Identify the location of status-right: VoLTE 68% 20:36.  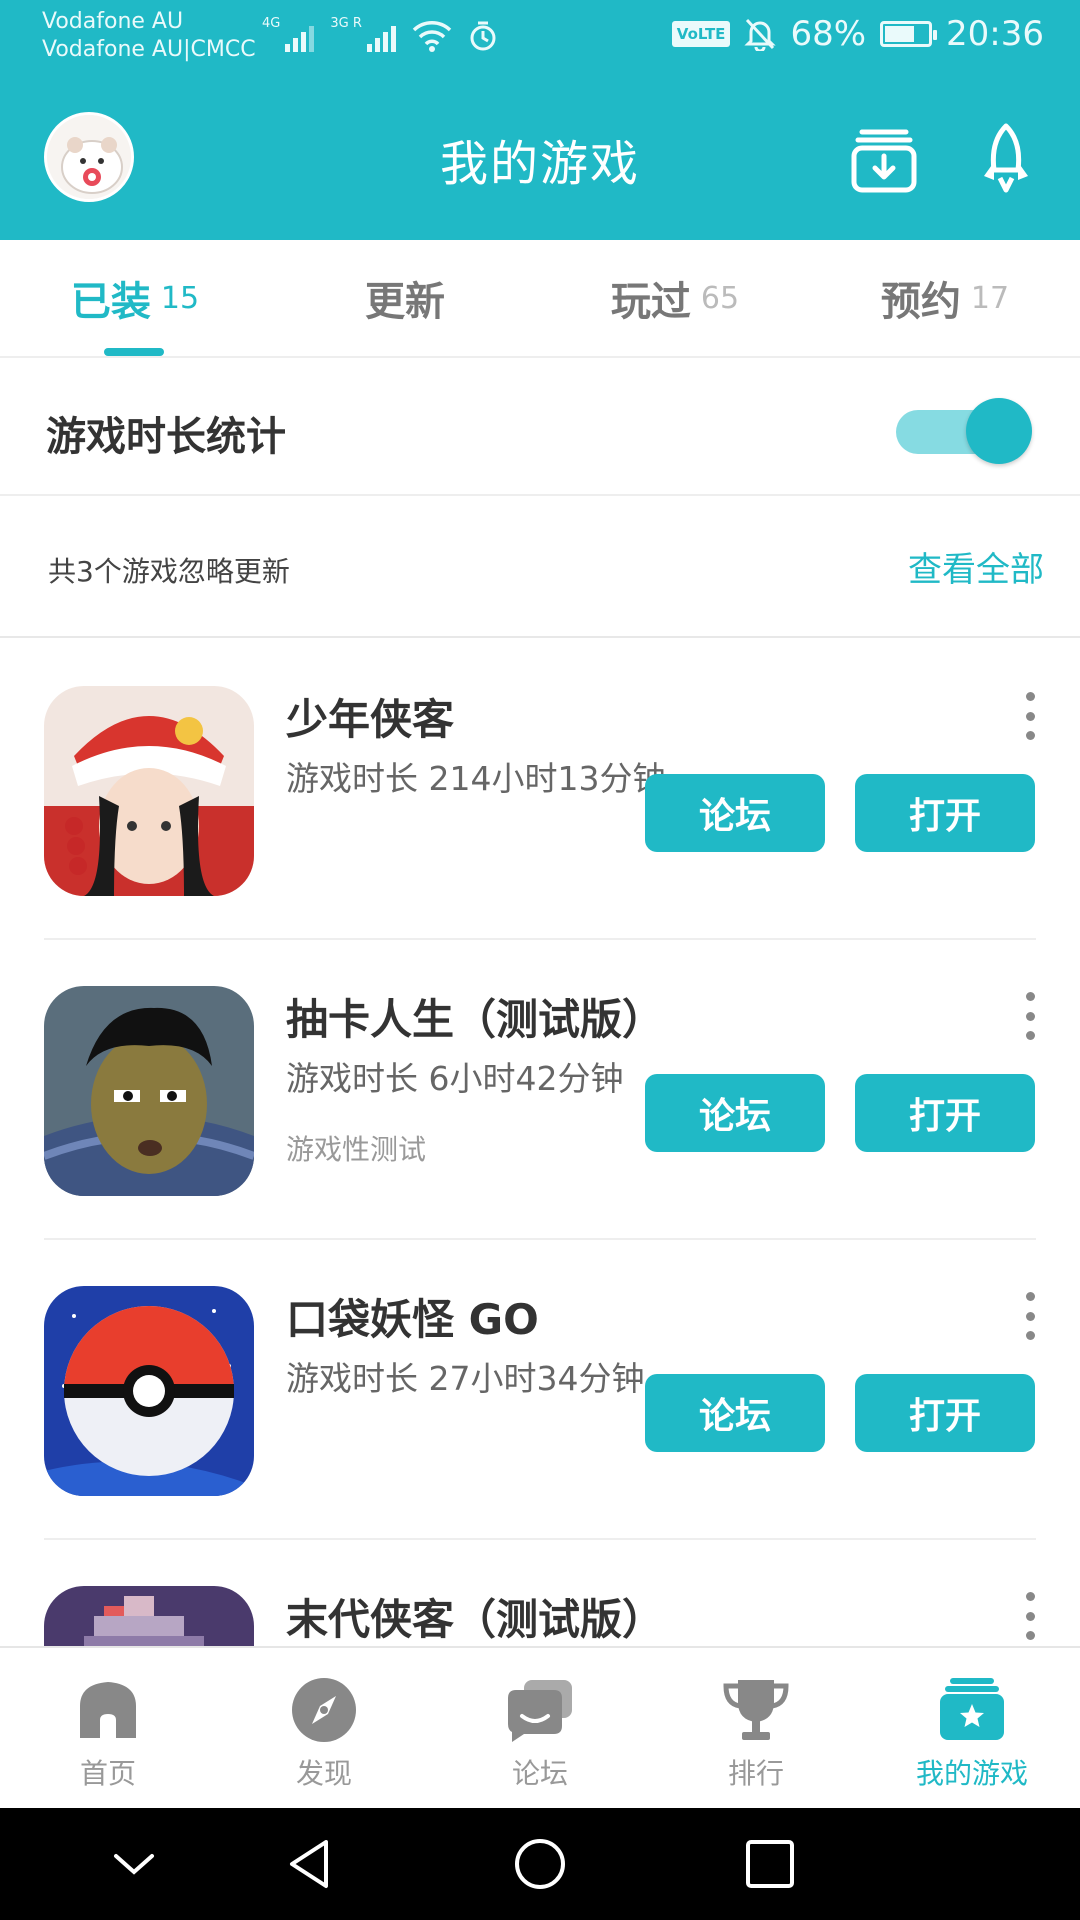
(857, 34).